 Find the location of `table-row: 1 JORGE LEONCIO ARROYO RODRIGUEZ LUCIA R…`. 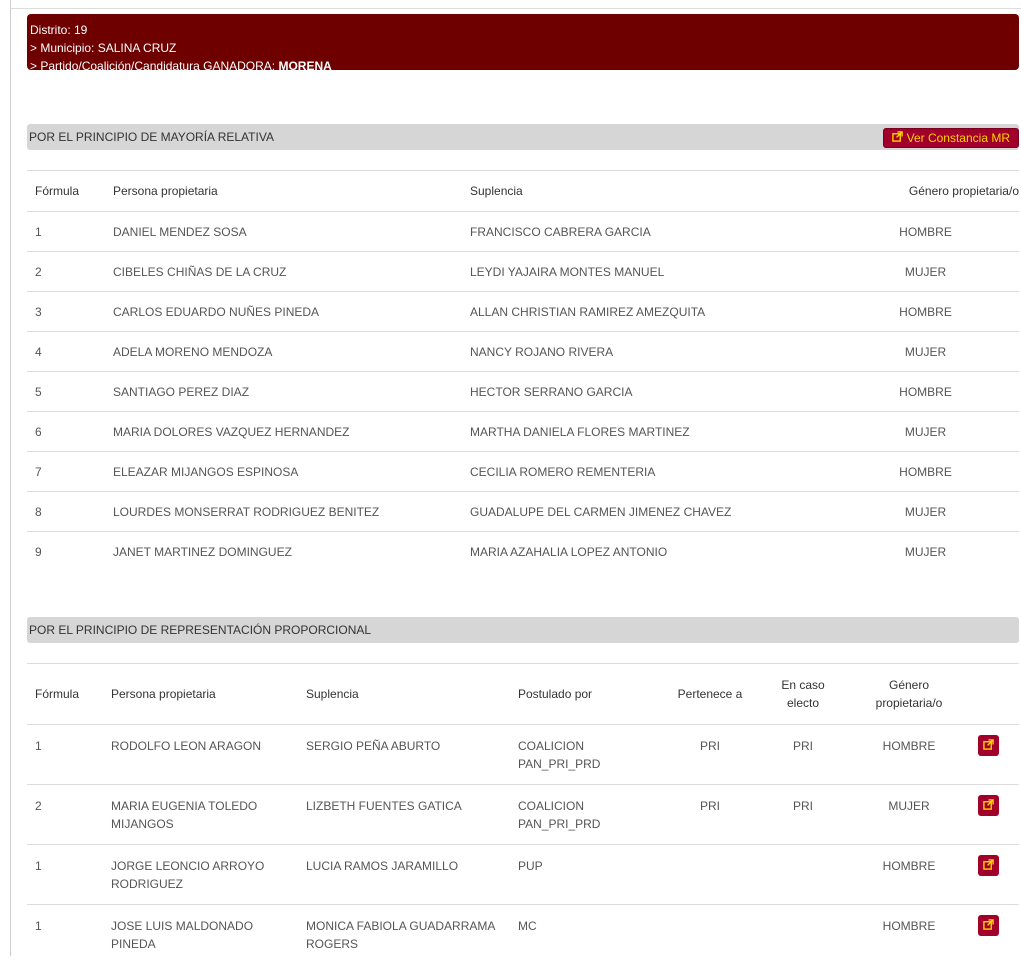

table-row: 1 JORGE LEONCIO ARROYO RODRIGUEZ LUCIA R… is located at coordinates (523, 874).